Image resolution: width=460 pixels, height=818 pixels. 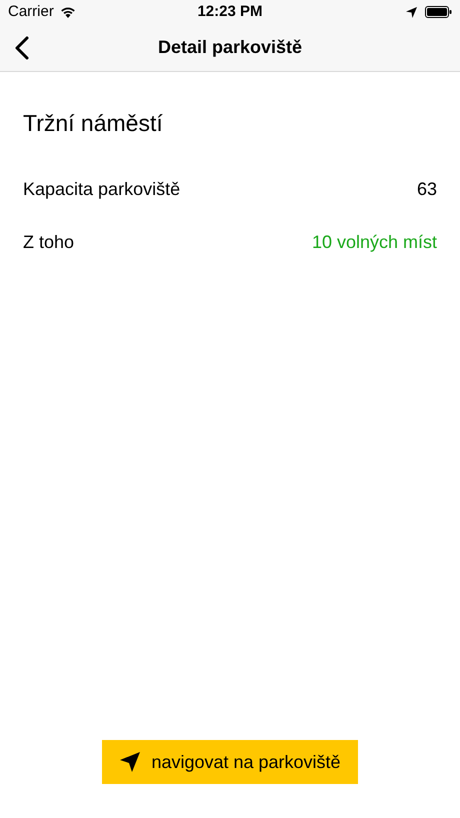 I want to click on battery-icon, so click(x=438, y=12).